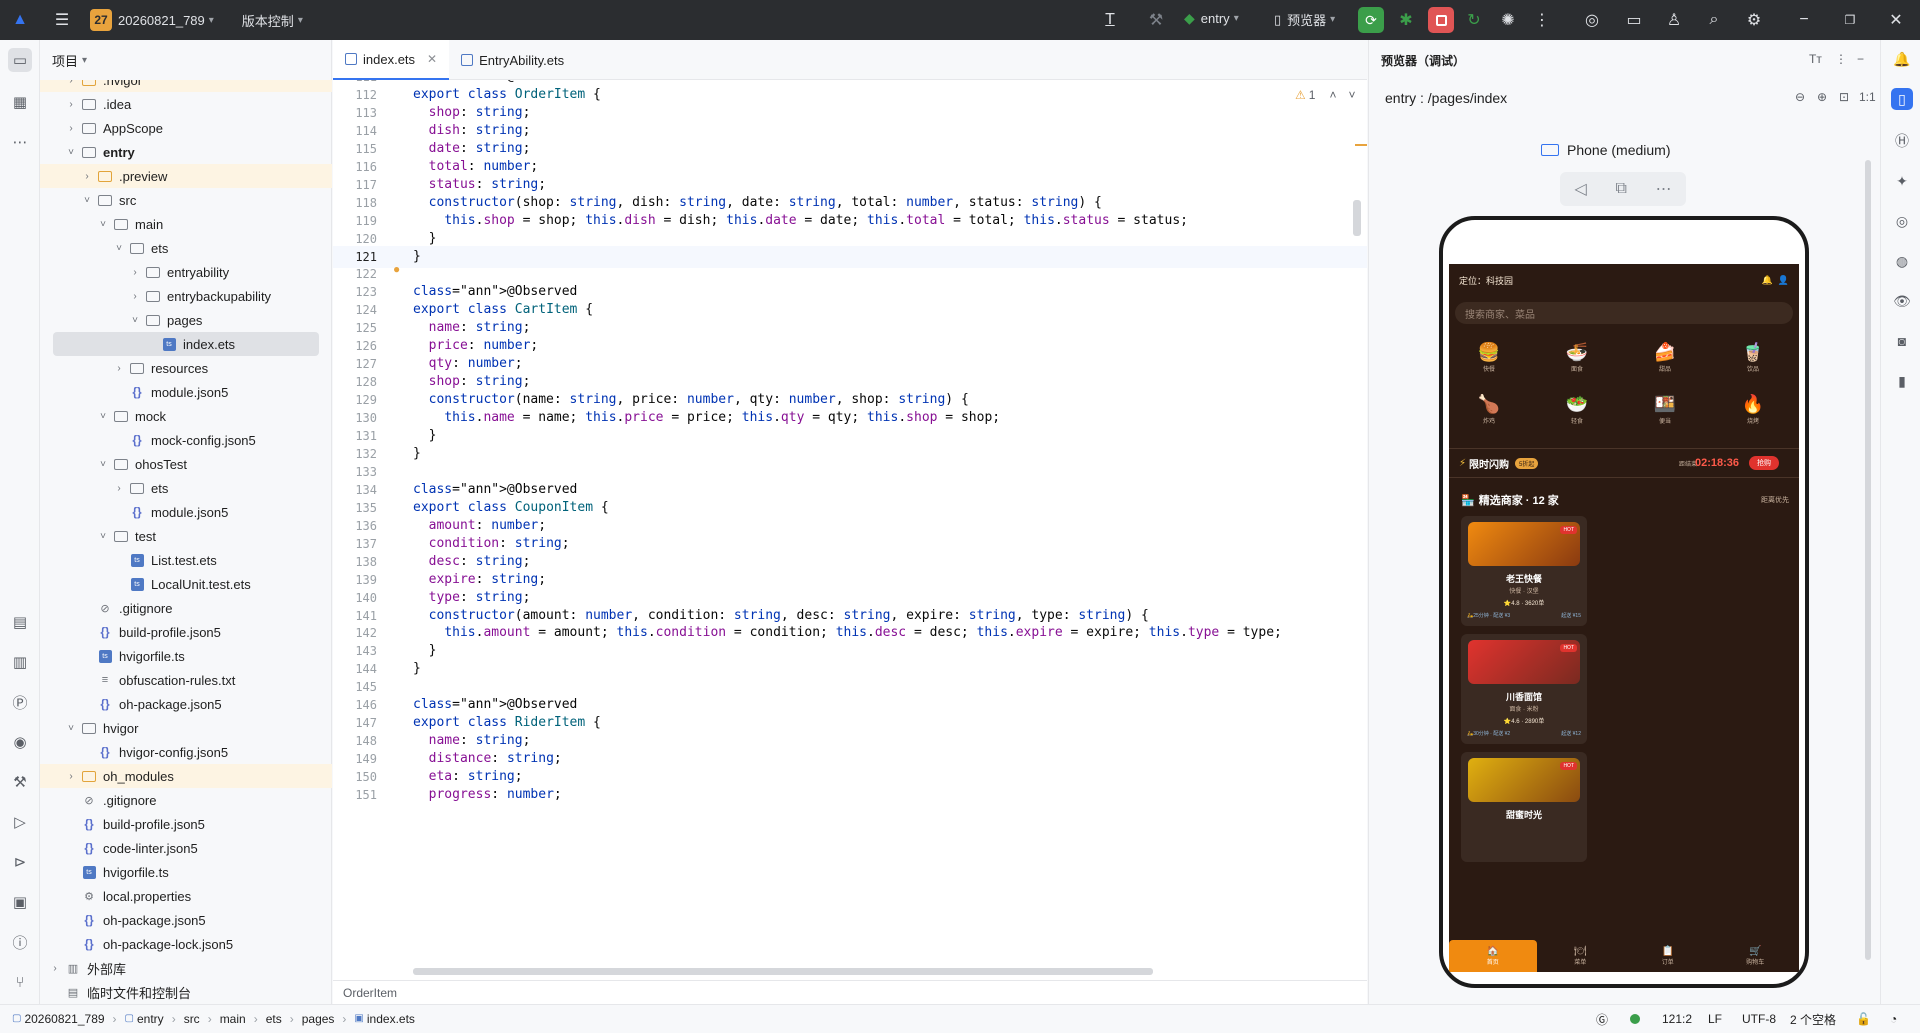 The width and height of the screenshot is (1920, 1033). I want to click on tree-item: › .hvigor, so click(186, 86).